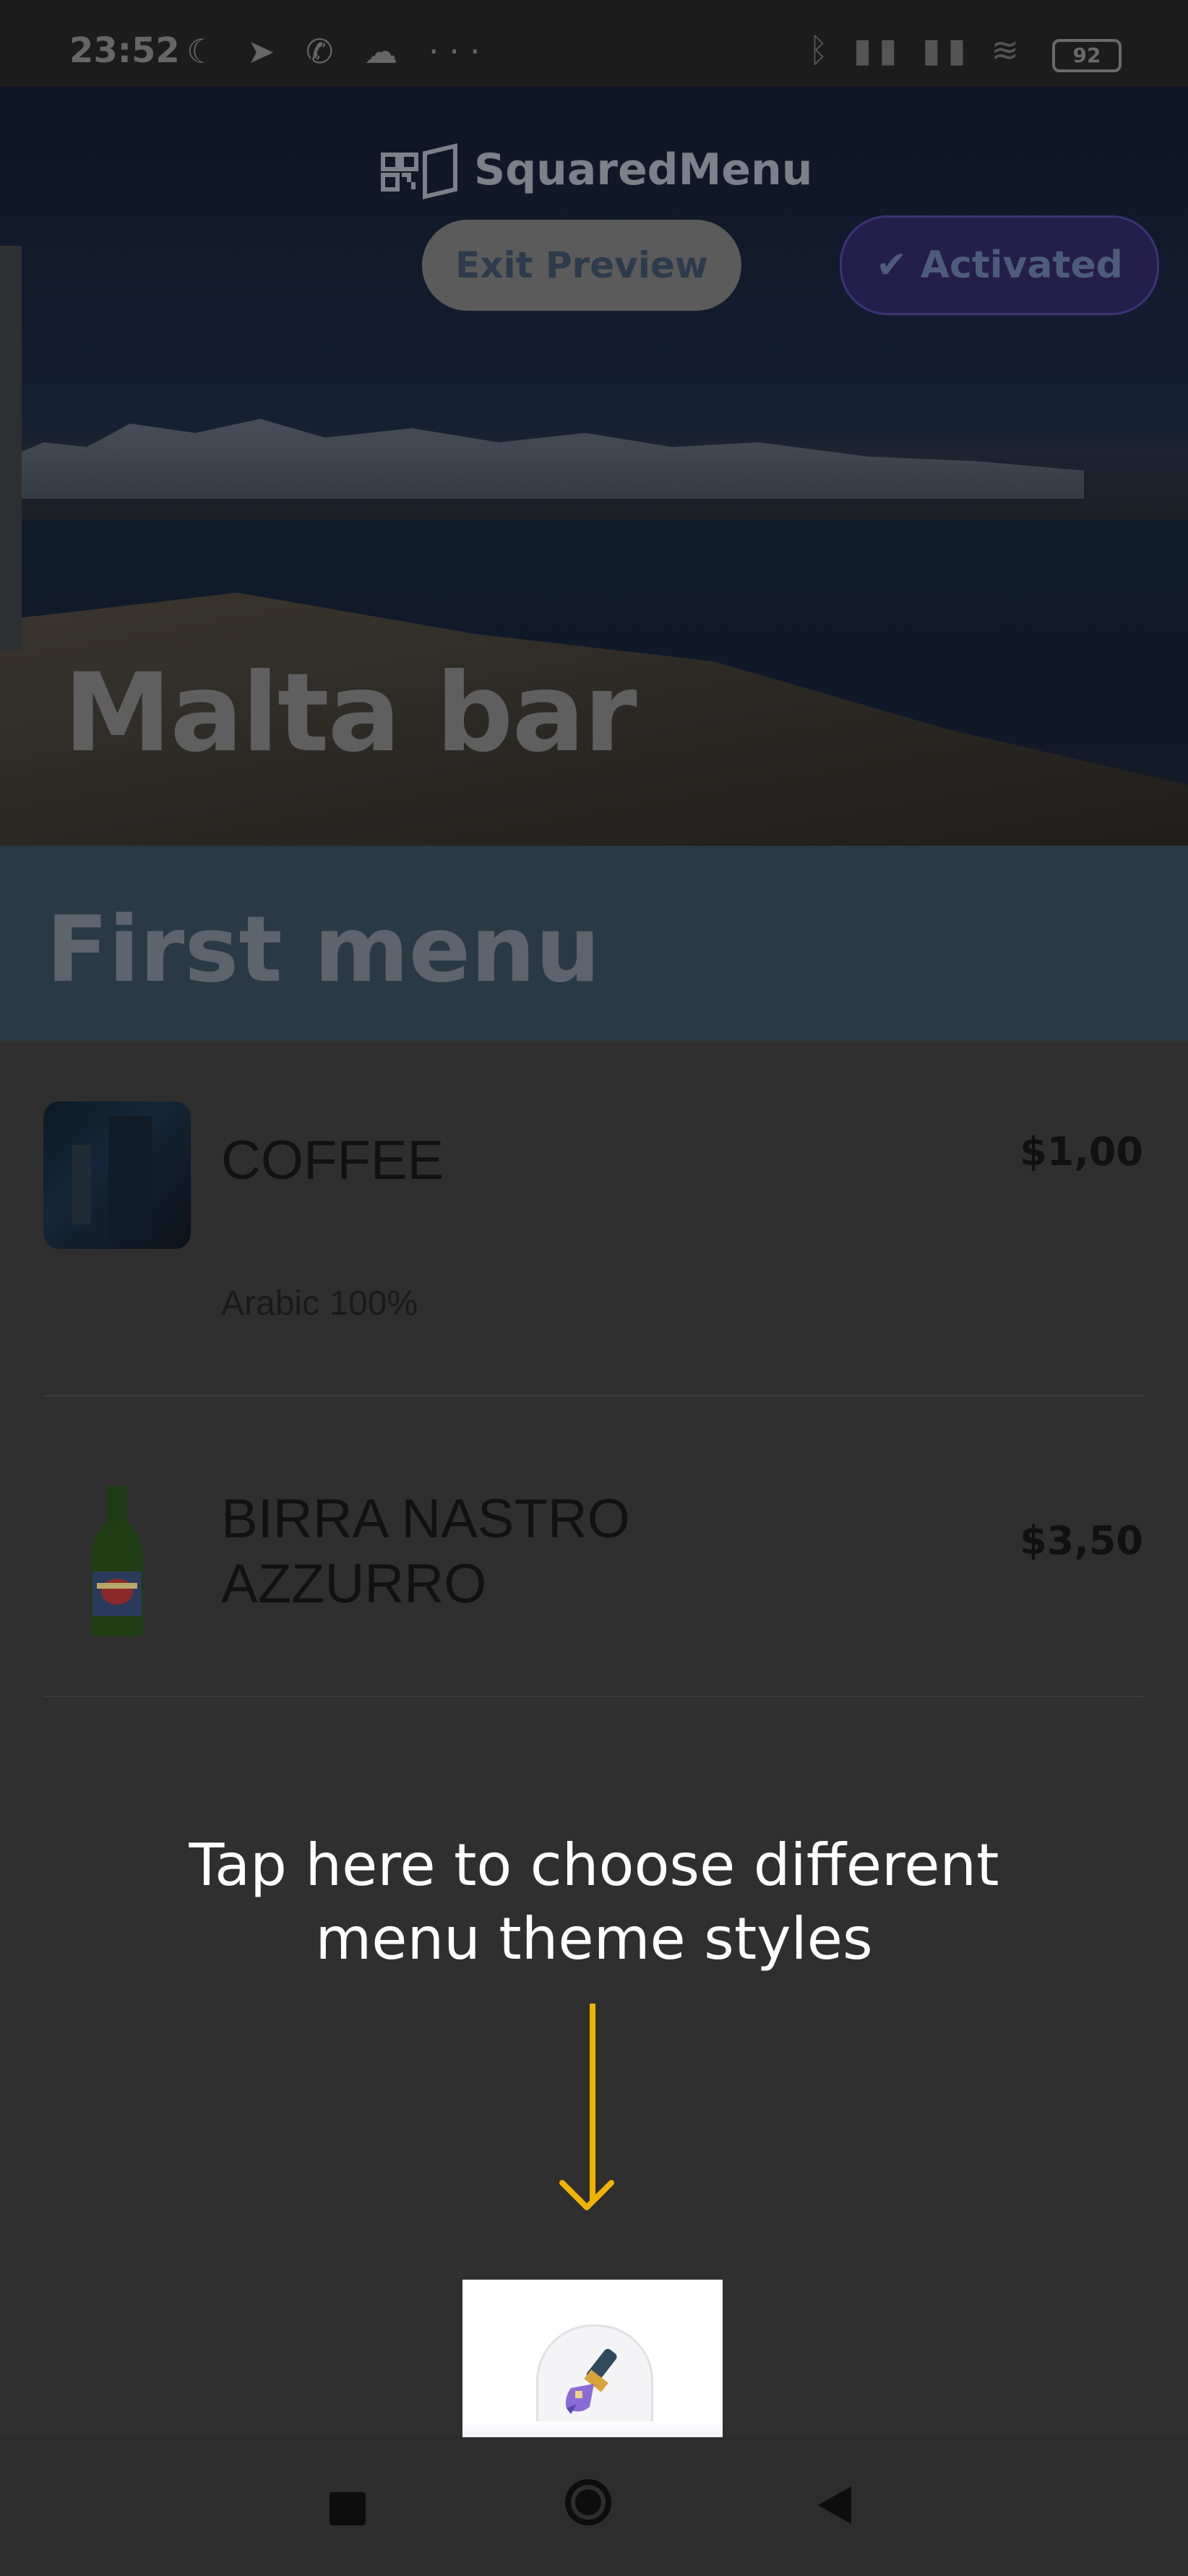  I want to click on item-price: $1,00, so click(1081, 1152).